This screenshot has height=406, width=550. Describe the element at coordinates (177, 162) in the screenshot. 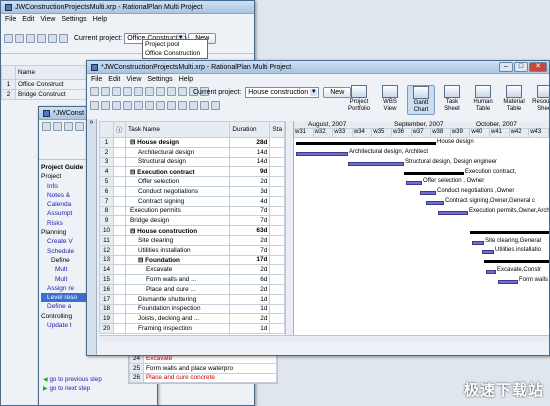

I see `task-name-cell: Structural design` at that location.